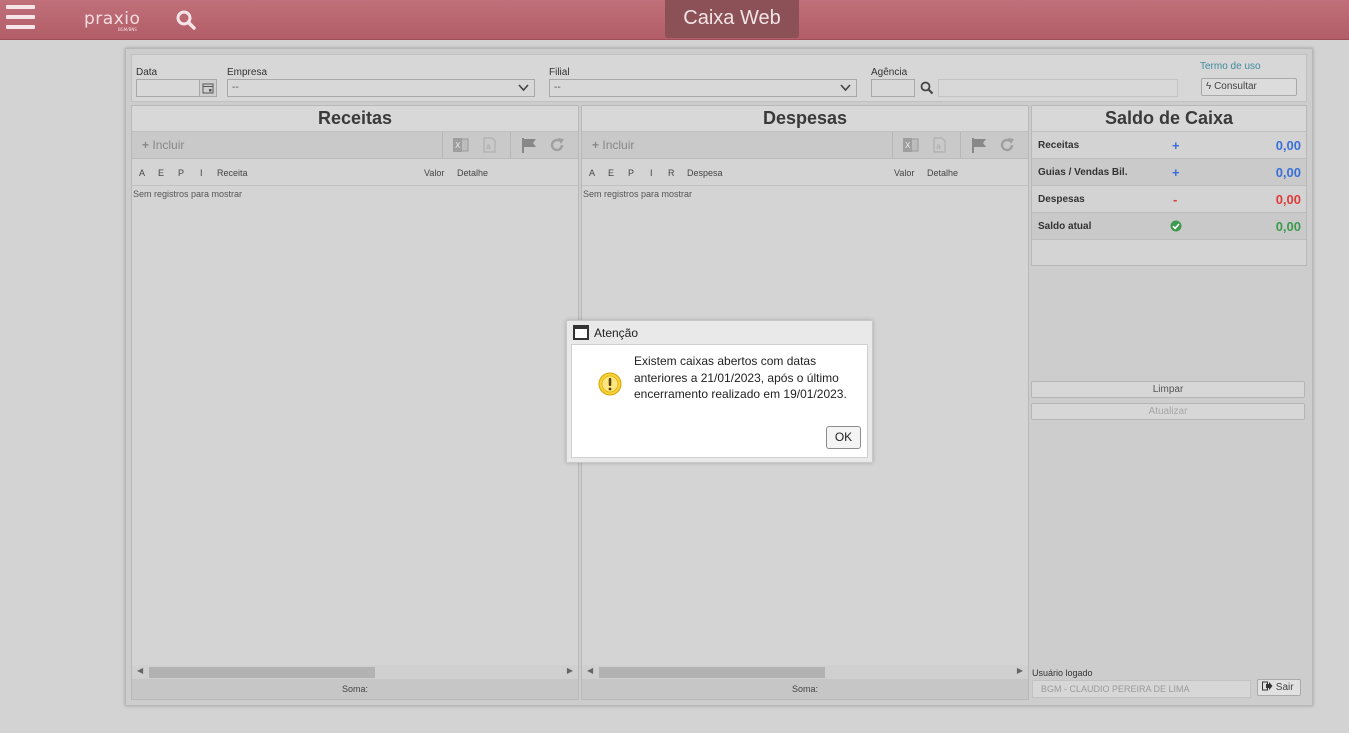 This screenshot has height=733, width=1349. Describe the element at coordinates (805, 172) in the screenshot. I see `despesas-column-headers: A E P I R Despesa Valor Detalhe` at that location.